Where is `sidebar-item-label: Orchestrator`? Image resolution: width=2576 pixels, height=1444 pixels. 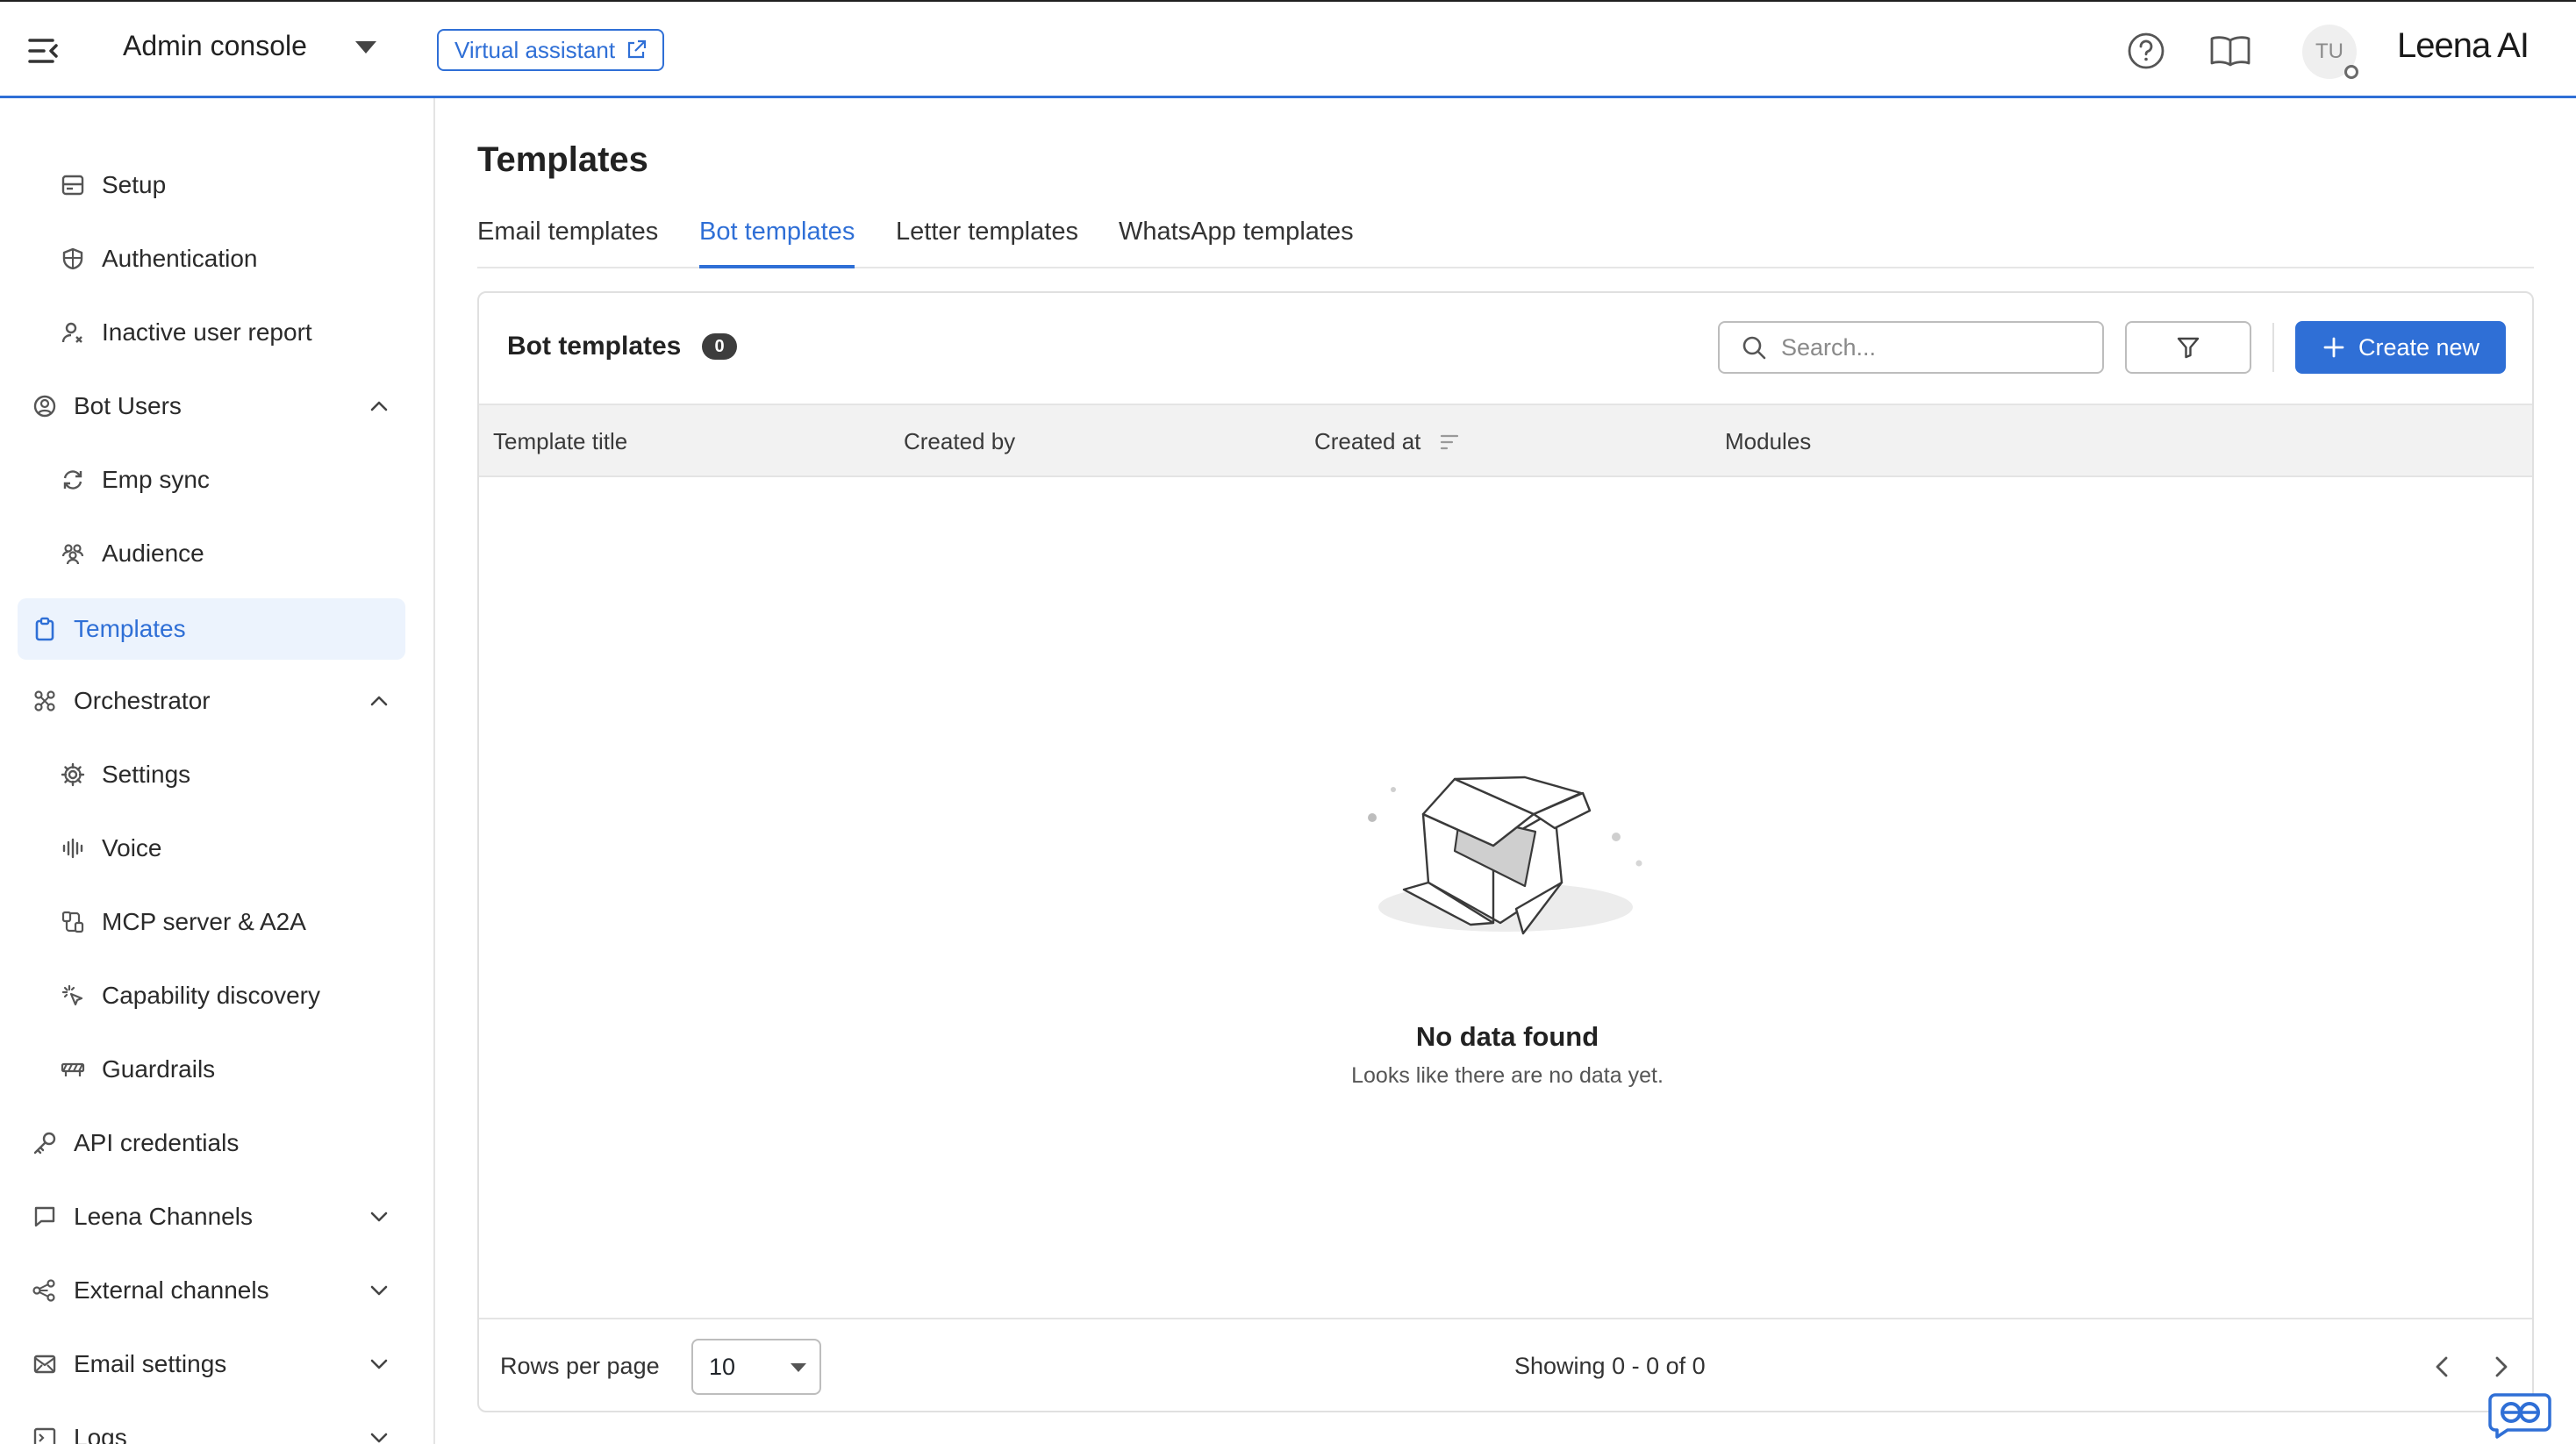 sidebar-item-label: Orchestrator is located at coordinates (142, 701).